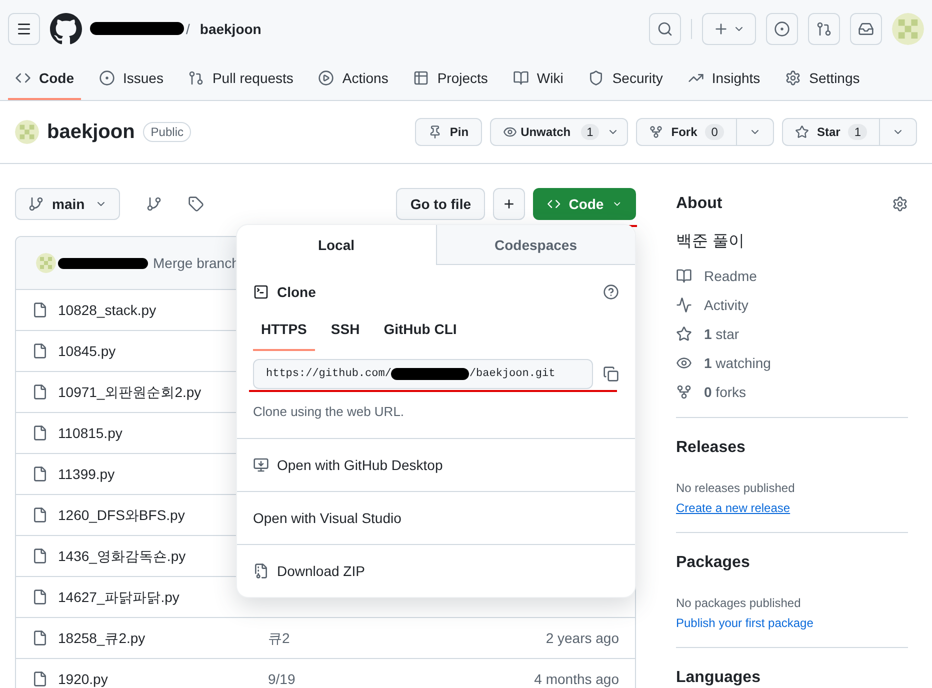 This screenshot has width=932, height=688. Describe the element at coordinates (739, 603) in the screenshot. I see `empty-note: No packages published` at that location.